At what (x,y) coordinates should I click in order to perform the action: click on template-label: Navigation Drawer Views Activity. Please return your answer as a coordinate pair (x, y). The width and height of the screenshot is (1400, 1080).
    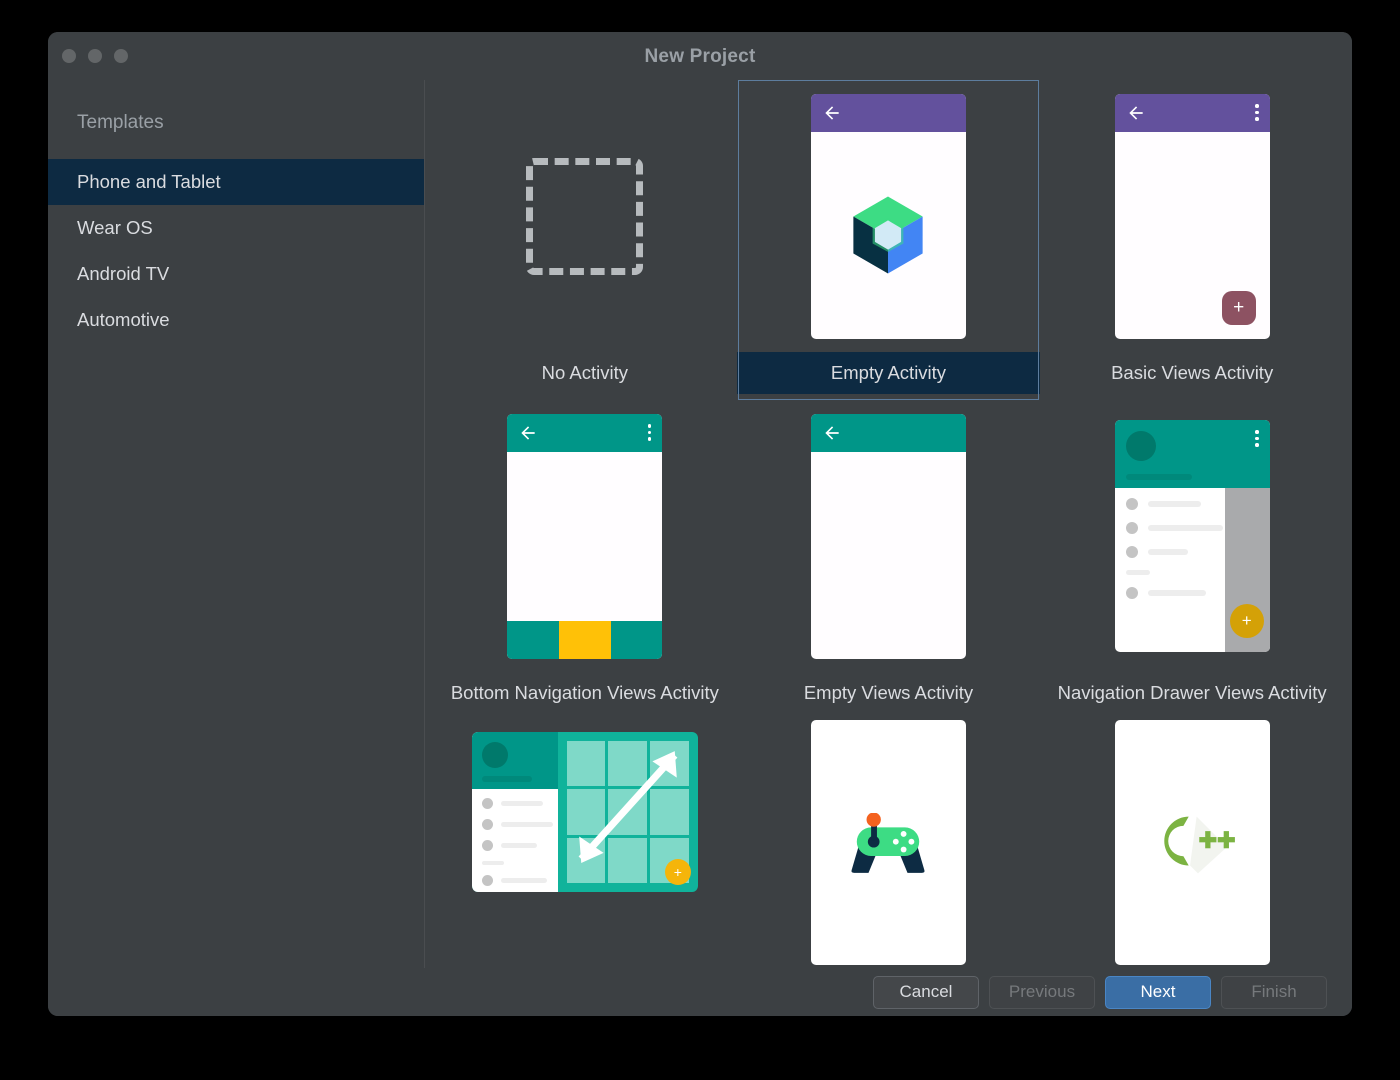
    Looking at the image, I should click on (1192, 692).